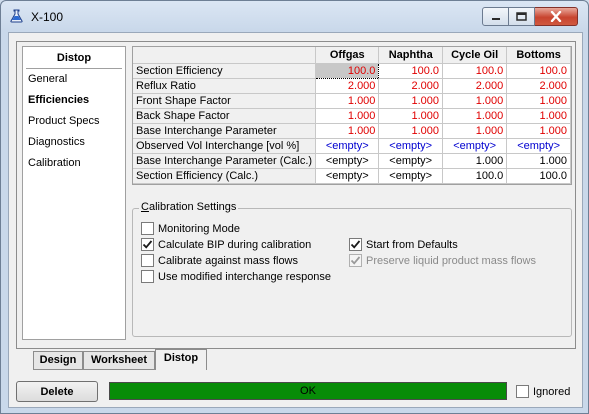  What do you see at coordinates (47, 17) in the screenshot?
I see `window-title: X-100` at bounding box center [47, 17].